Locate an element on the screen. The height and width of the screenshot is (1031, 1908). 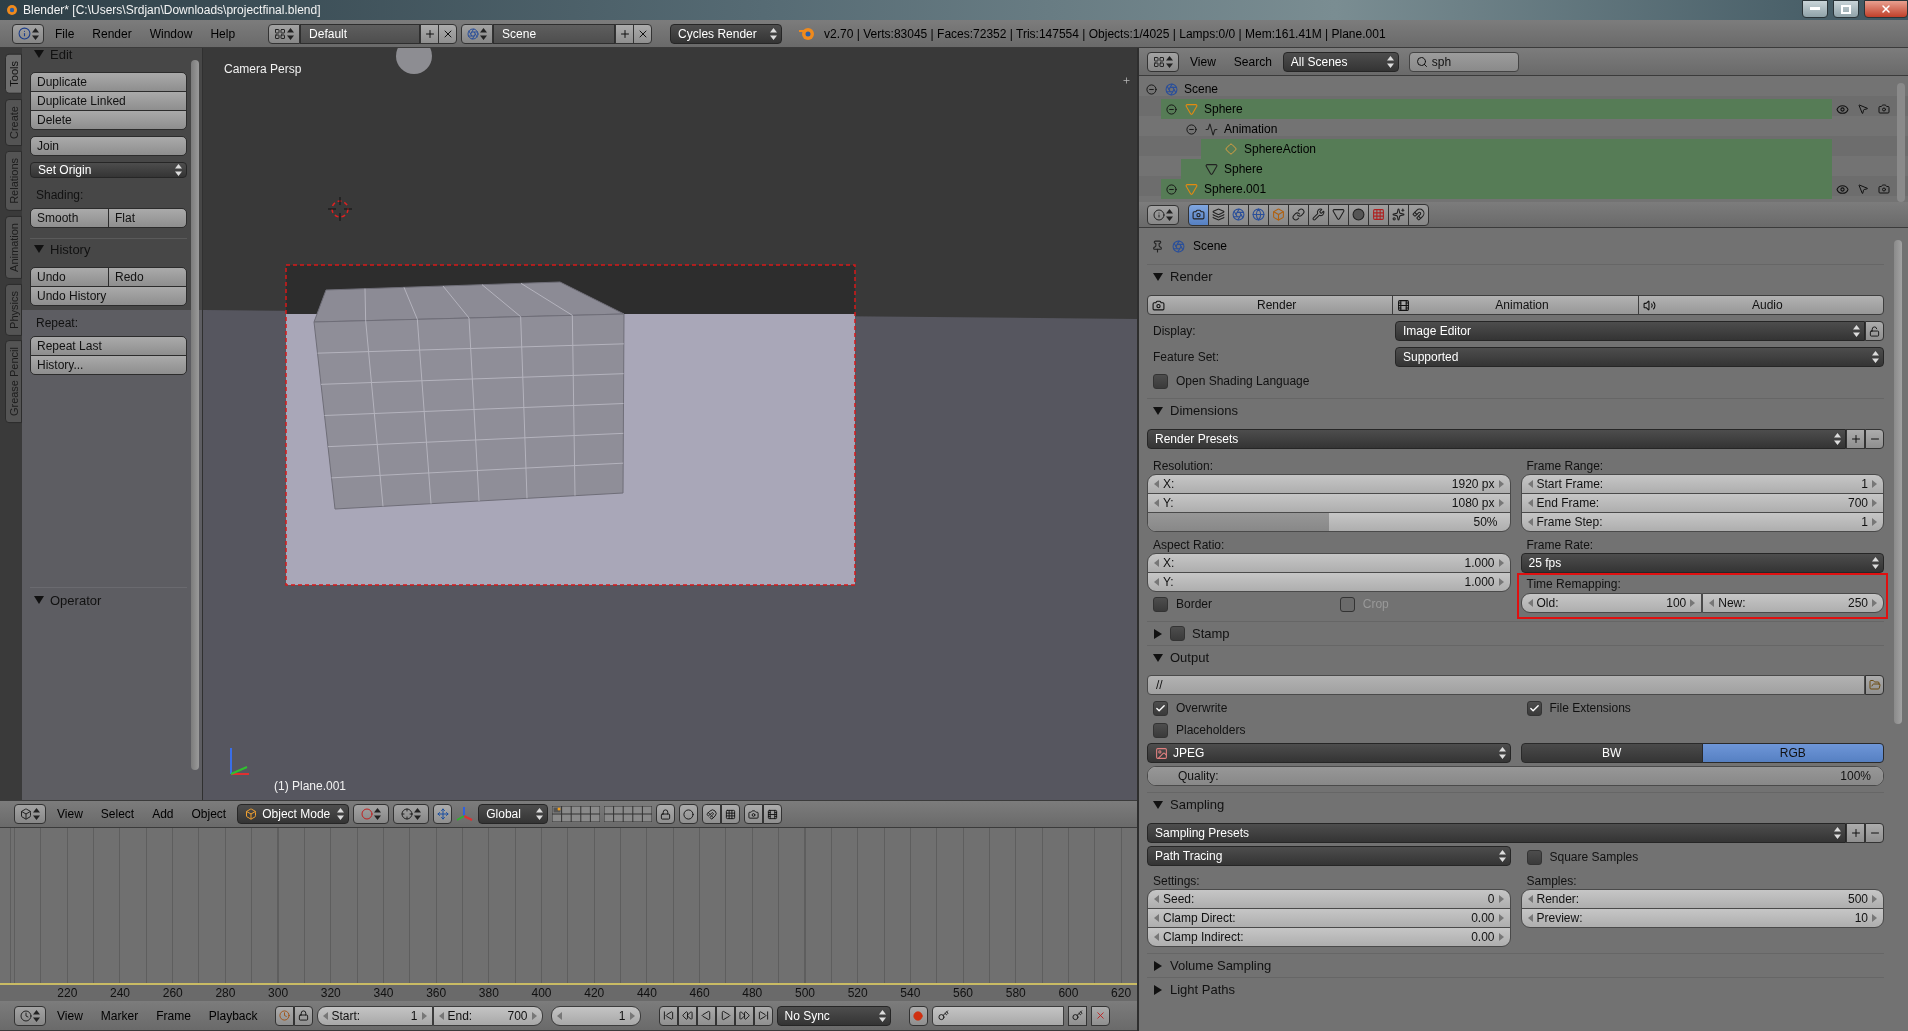
jump-end-button is located at coordinates (763, 1015).